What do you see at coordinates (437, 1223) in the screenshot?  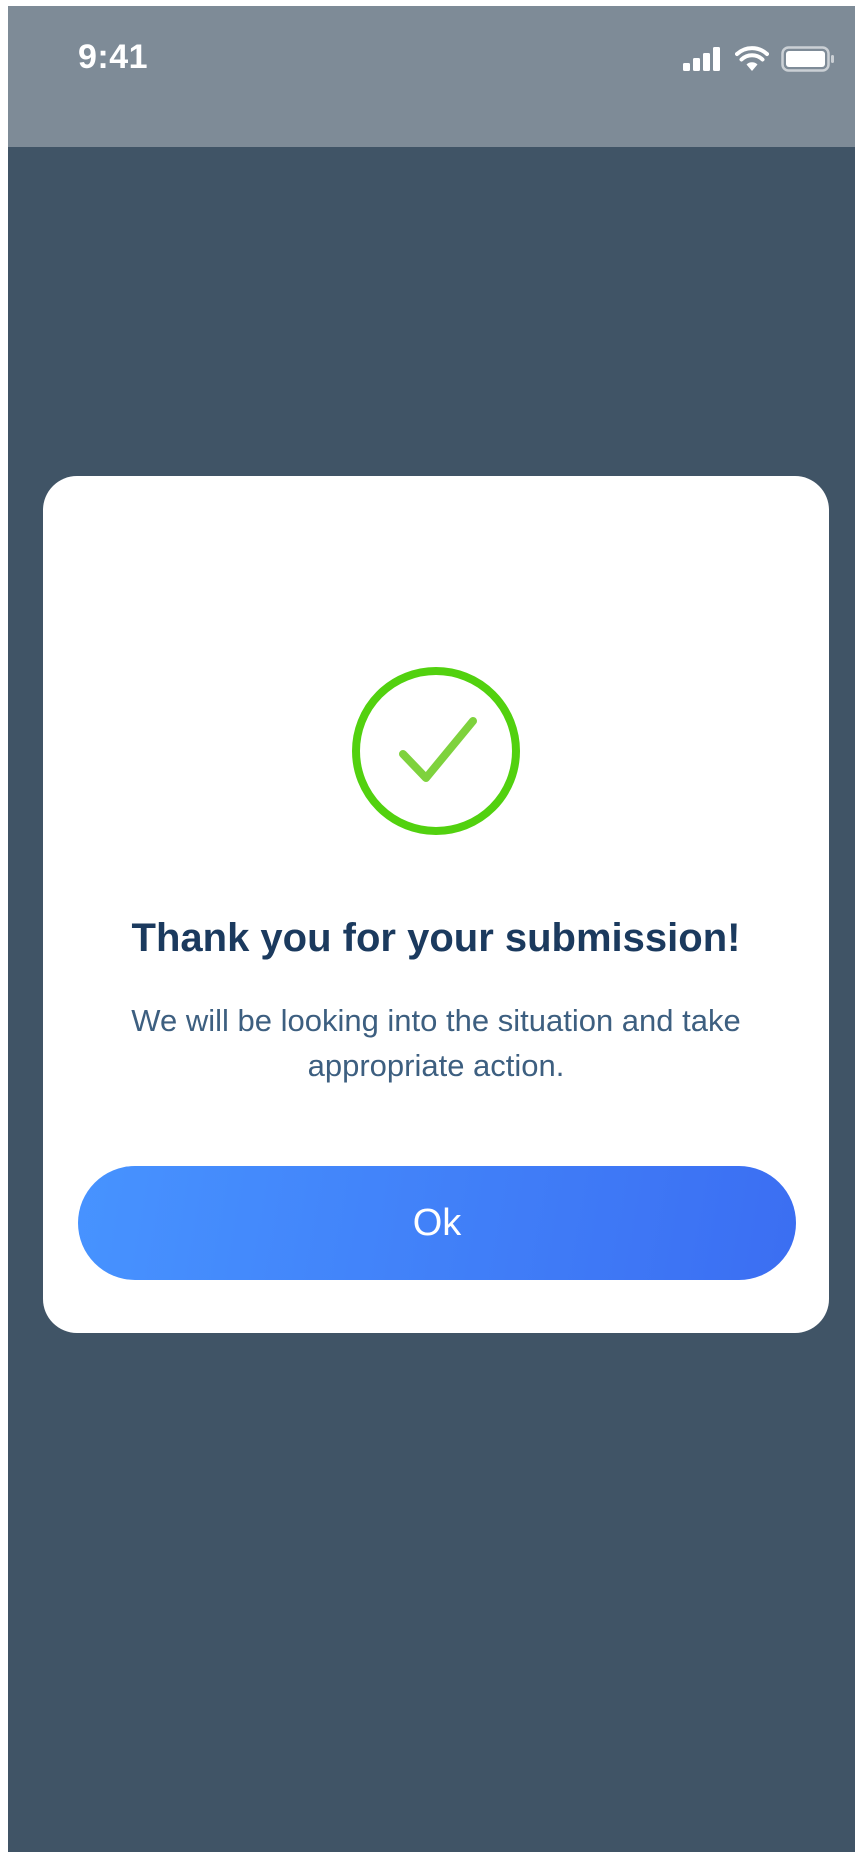 I see `ok-button: Ok` at bounding box center [437, 1223].